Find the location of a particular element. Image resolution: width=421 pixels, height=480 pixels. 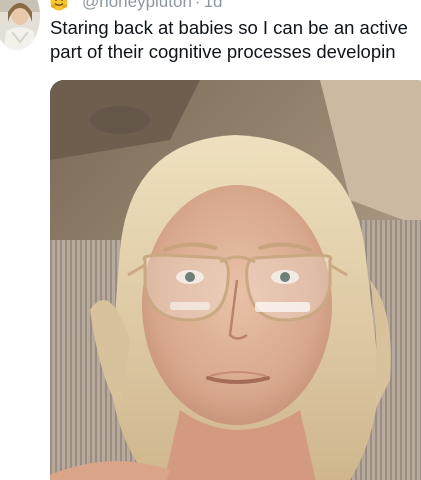

author-handle: @honeypluton is located at coordinates (137, 6).